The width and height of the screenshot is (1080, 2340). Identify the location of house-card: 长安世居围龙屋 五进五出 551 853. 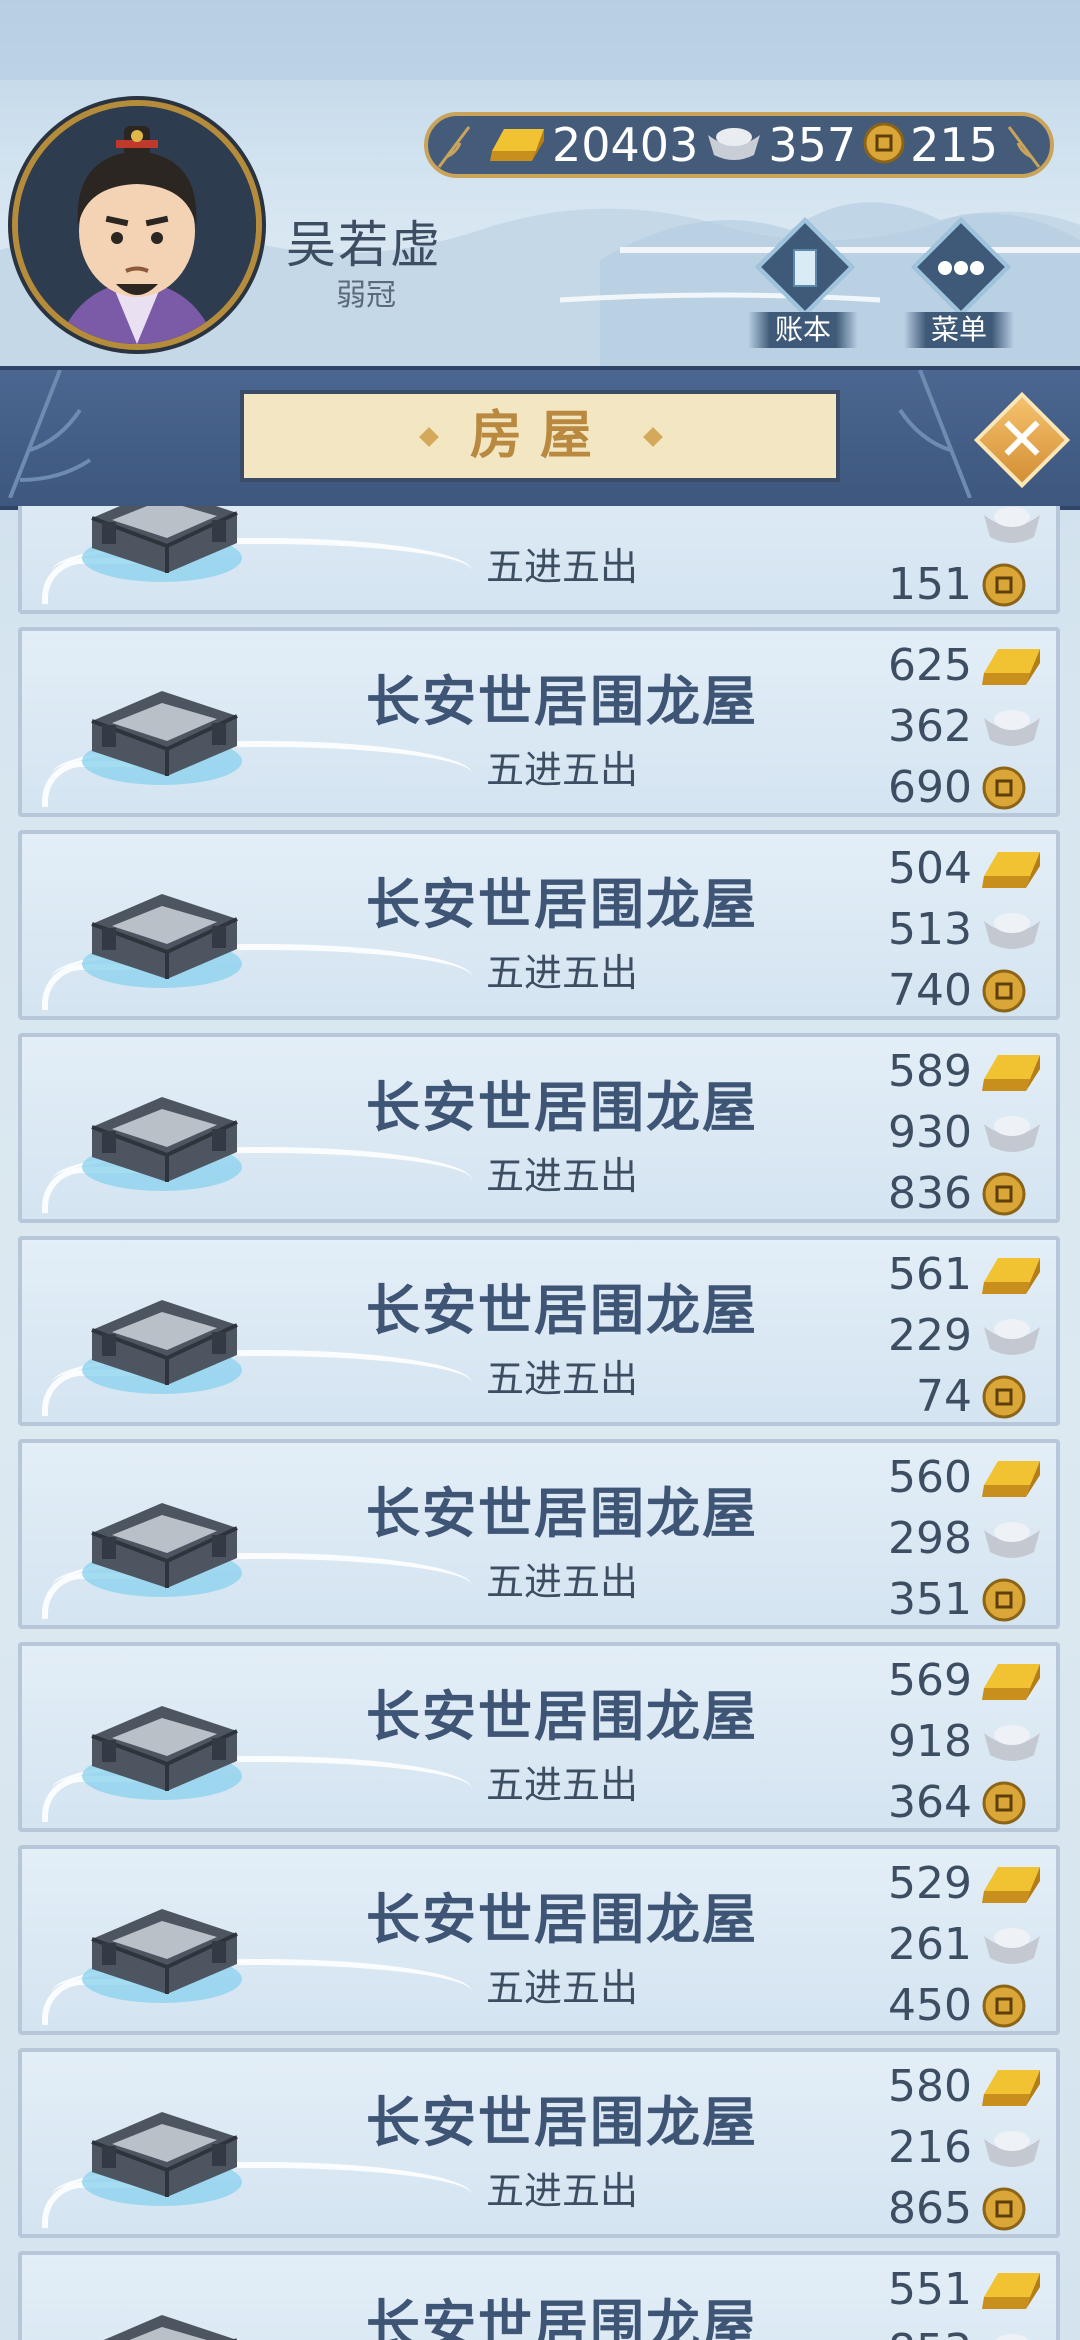
(539, 2295).